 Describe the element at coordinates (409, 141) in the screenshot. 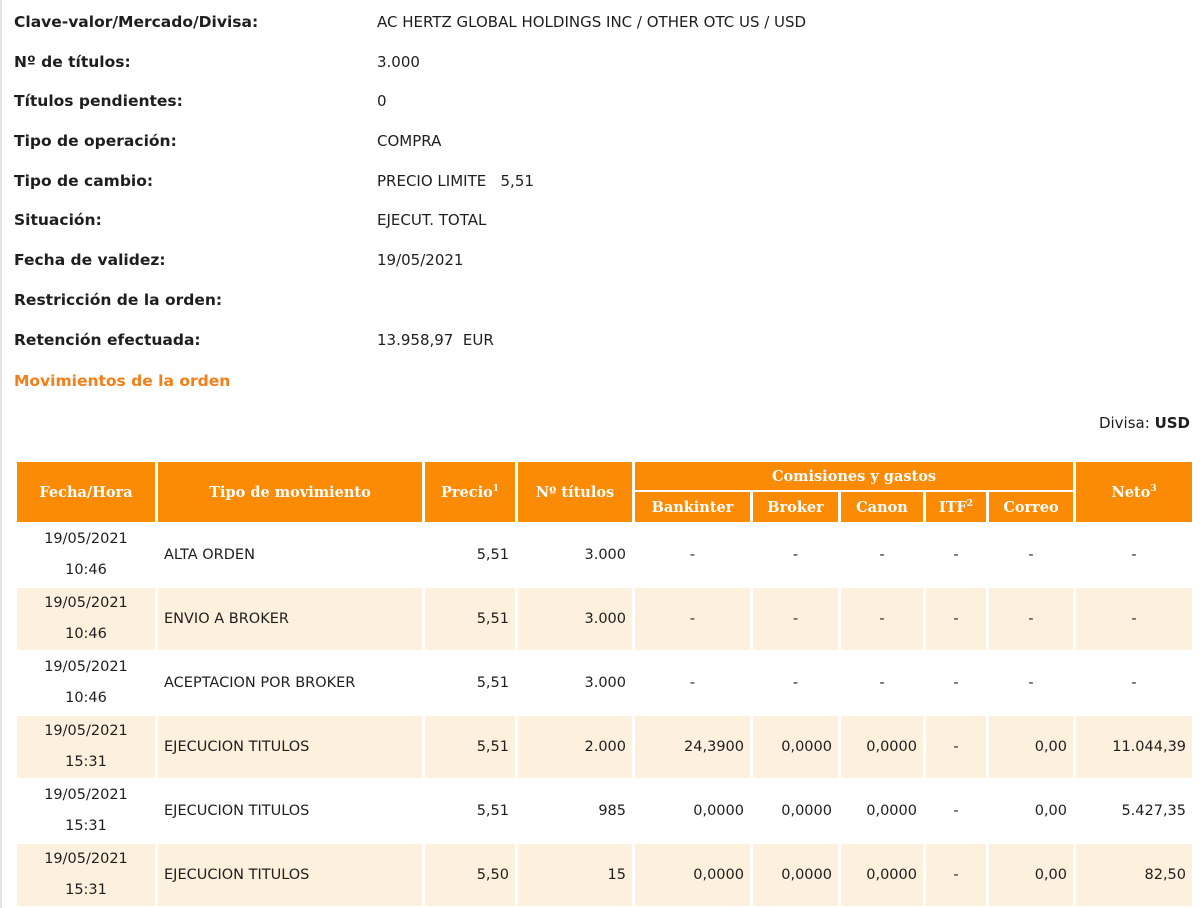

I see `detail-value: COMPRA` at that location.